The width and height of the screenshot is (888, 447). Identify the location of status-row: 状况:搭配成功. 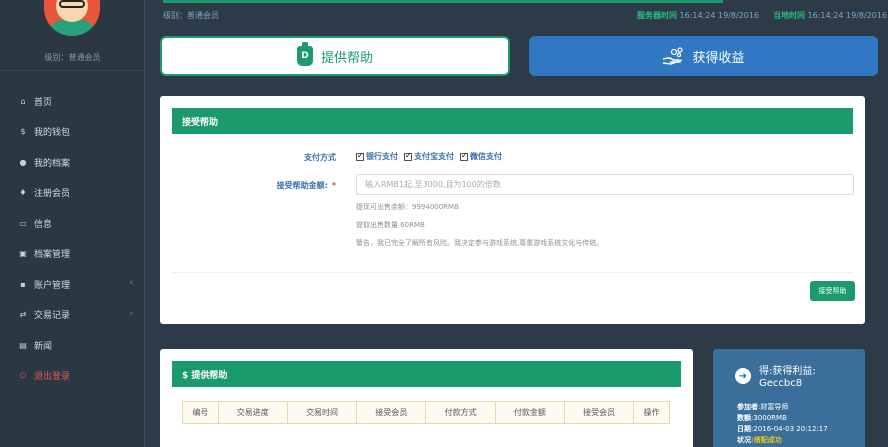
(759, 440).